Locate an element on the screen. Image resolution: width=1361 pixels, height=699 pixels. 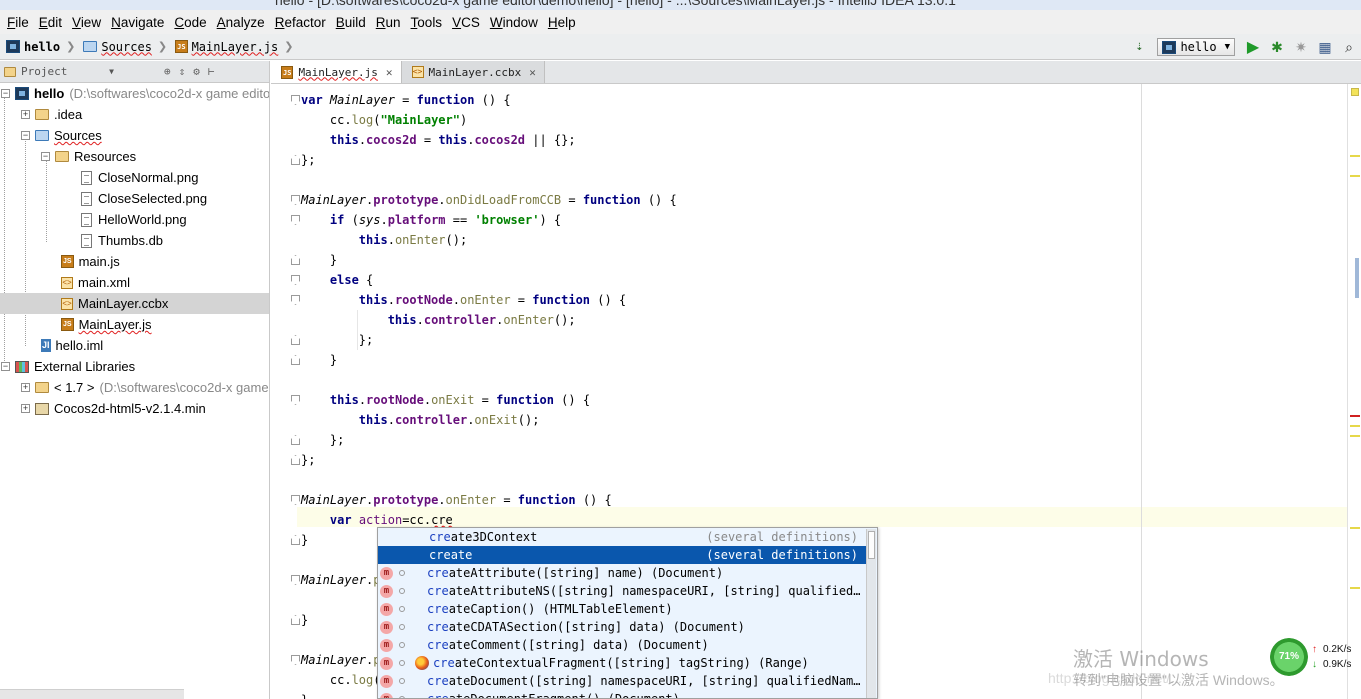
hide-panel-icon: ⊢ is located at coordinates (211, 71).